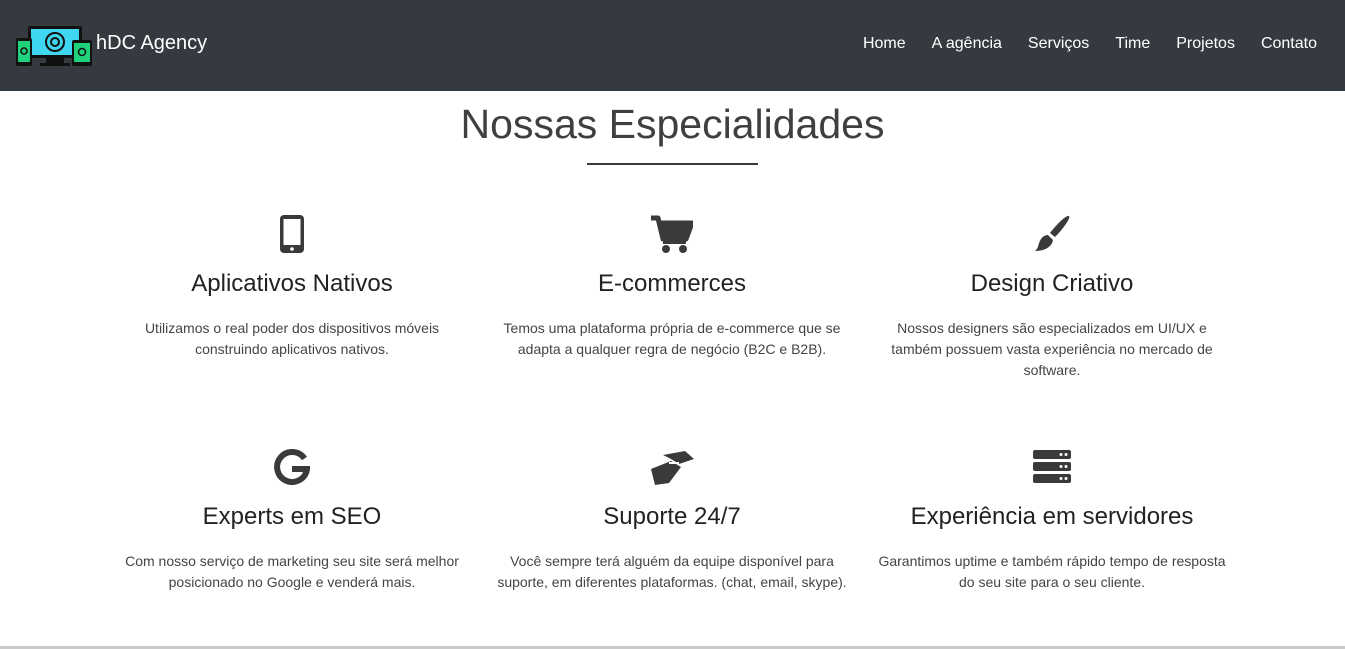 The height and width of the screenshot is (649, 1345). Describe the element at coordinates (1289, 44) in the screenshot. I see `nav-link-contato: Contato` at that location.